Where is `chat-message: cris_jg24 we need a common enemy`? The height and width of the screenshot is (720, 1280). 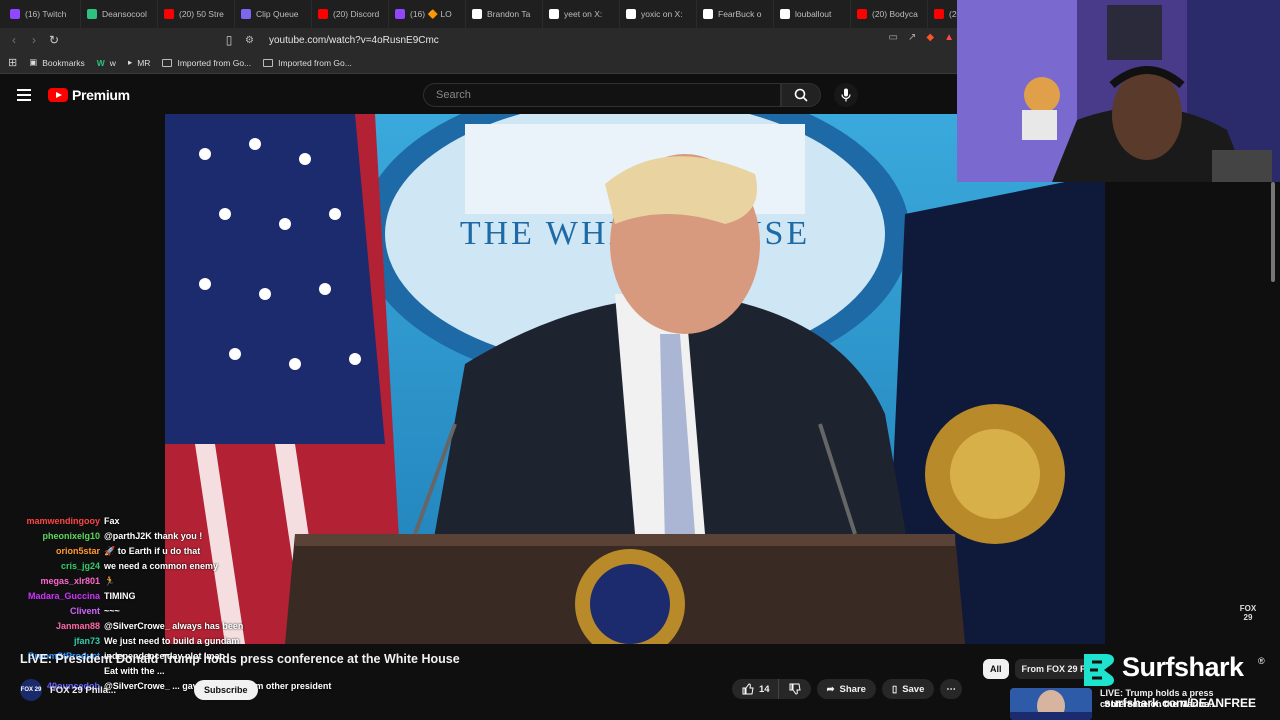
chat-message: cris_jg24 we need a common enemy is located at coordinates (150, 566).